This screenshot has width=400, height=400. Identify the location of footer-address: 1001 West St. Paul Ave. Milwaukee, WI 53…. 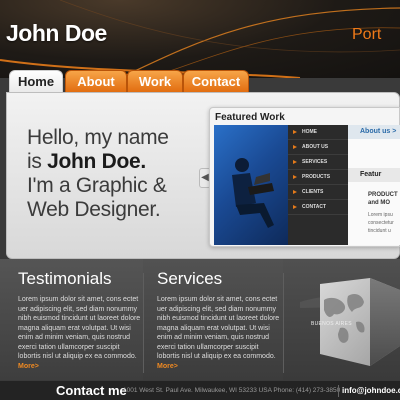
(232, 390).